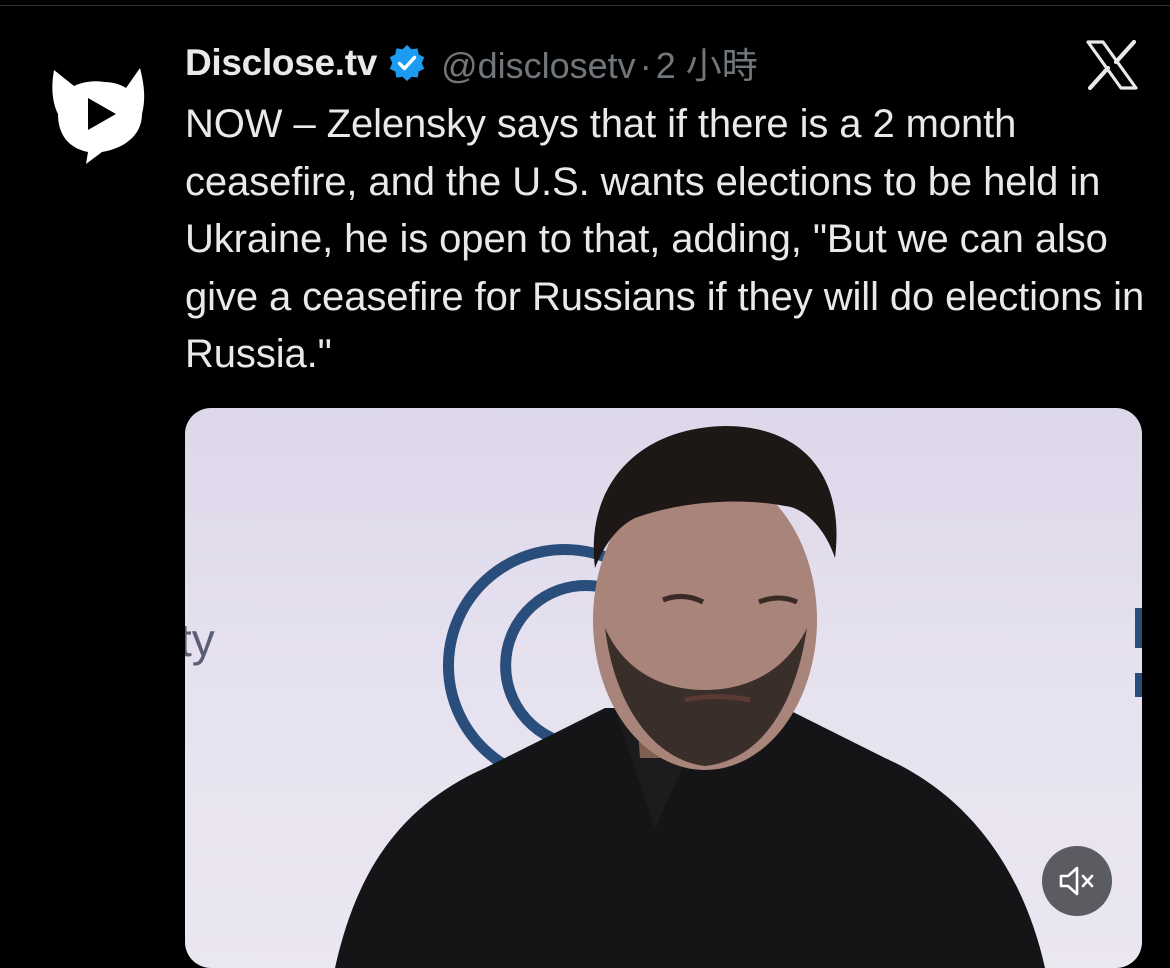 The width and height of the screenshot is (1170, 968). I want to click on display-name: Disclose.tv, so click(281, 63).